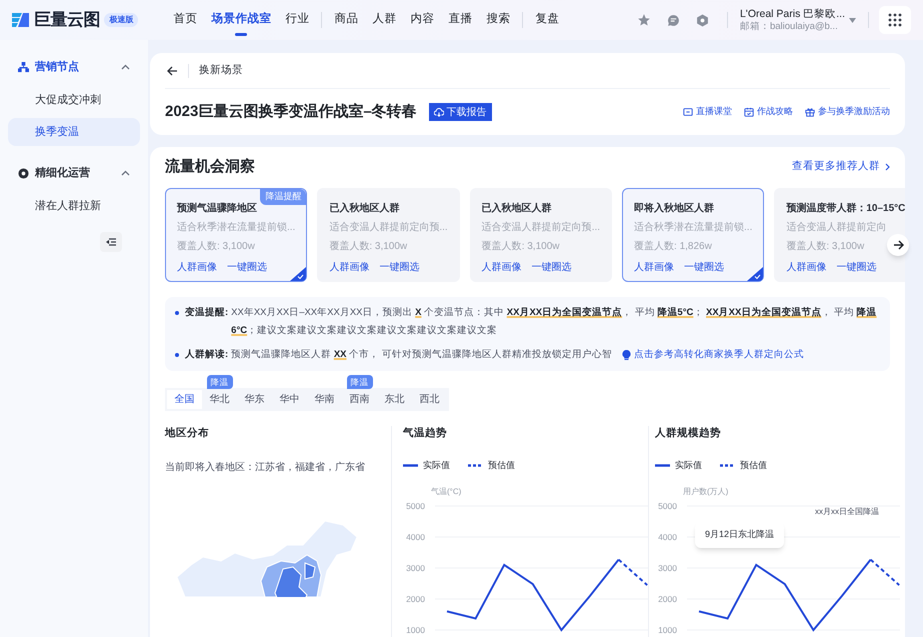  I want to click on header-link: 参与换季激励活动, so click(847, 112).